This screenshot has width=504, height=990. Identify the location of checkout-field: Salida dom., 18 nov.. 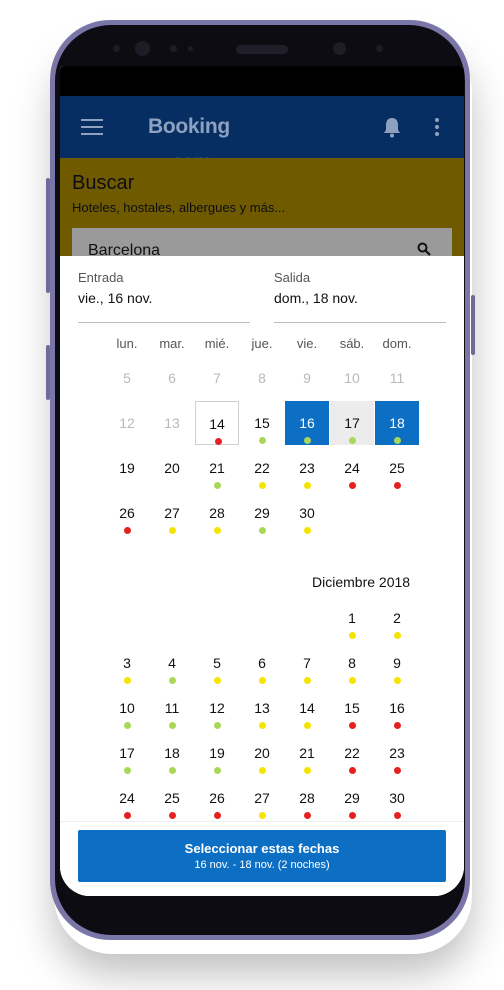
(360, 288).